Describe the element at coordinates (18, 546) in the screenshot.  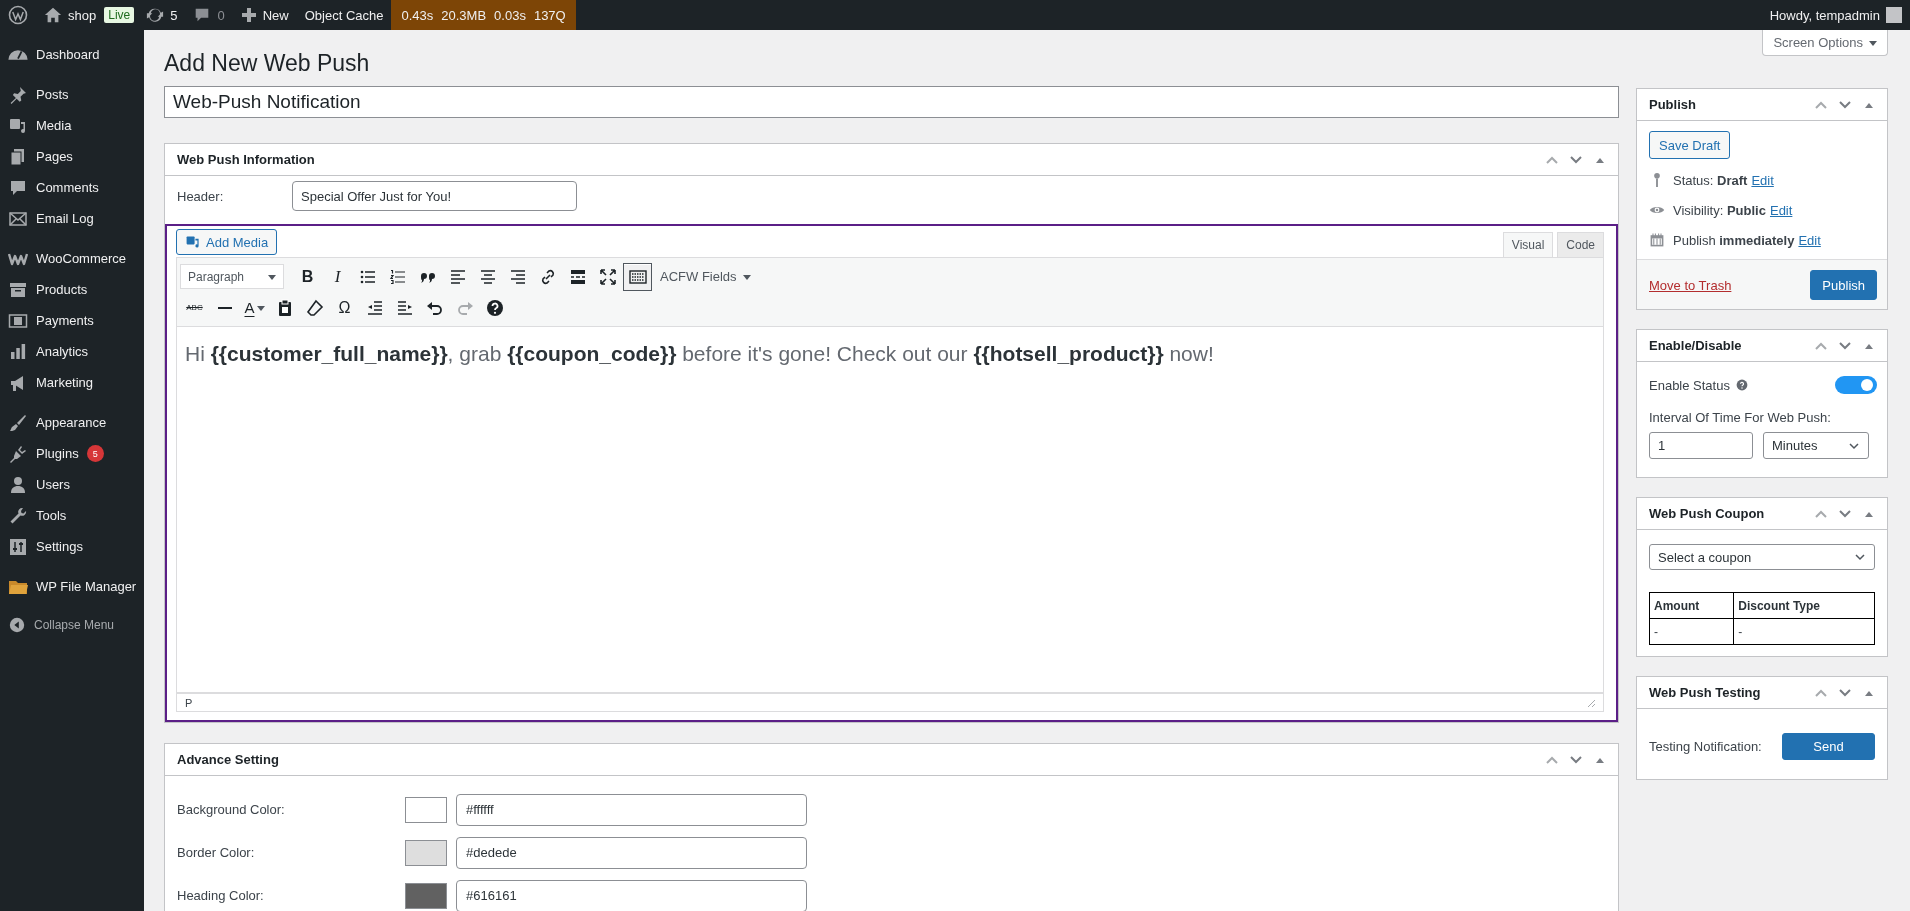
I see `sliders-icon` at that location.